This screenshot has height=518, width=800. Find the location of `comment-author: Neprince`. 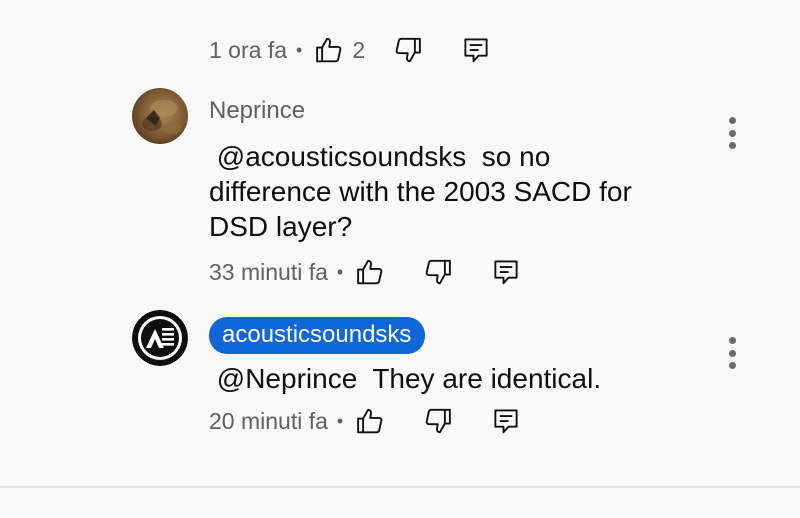

comment-author: Neprince is located at coordinates (257, 111).